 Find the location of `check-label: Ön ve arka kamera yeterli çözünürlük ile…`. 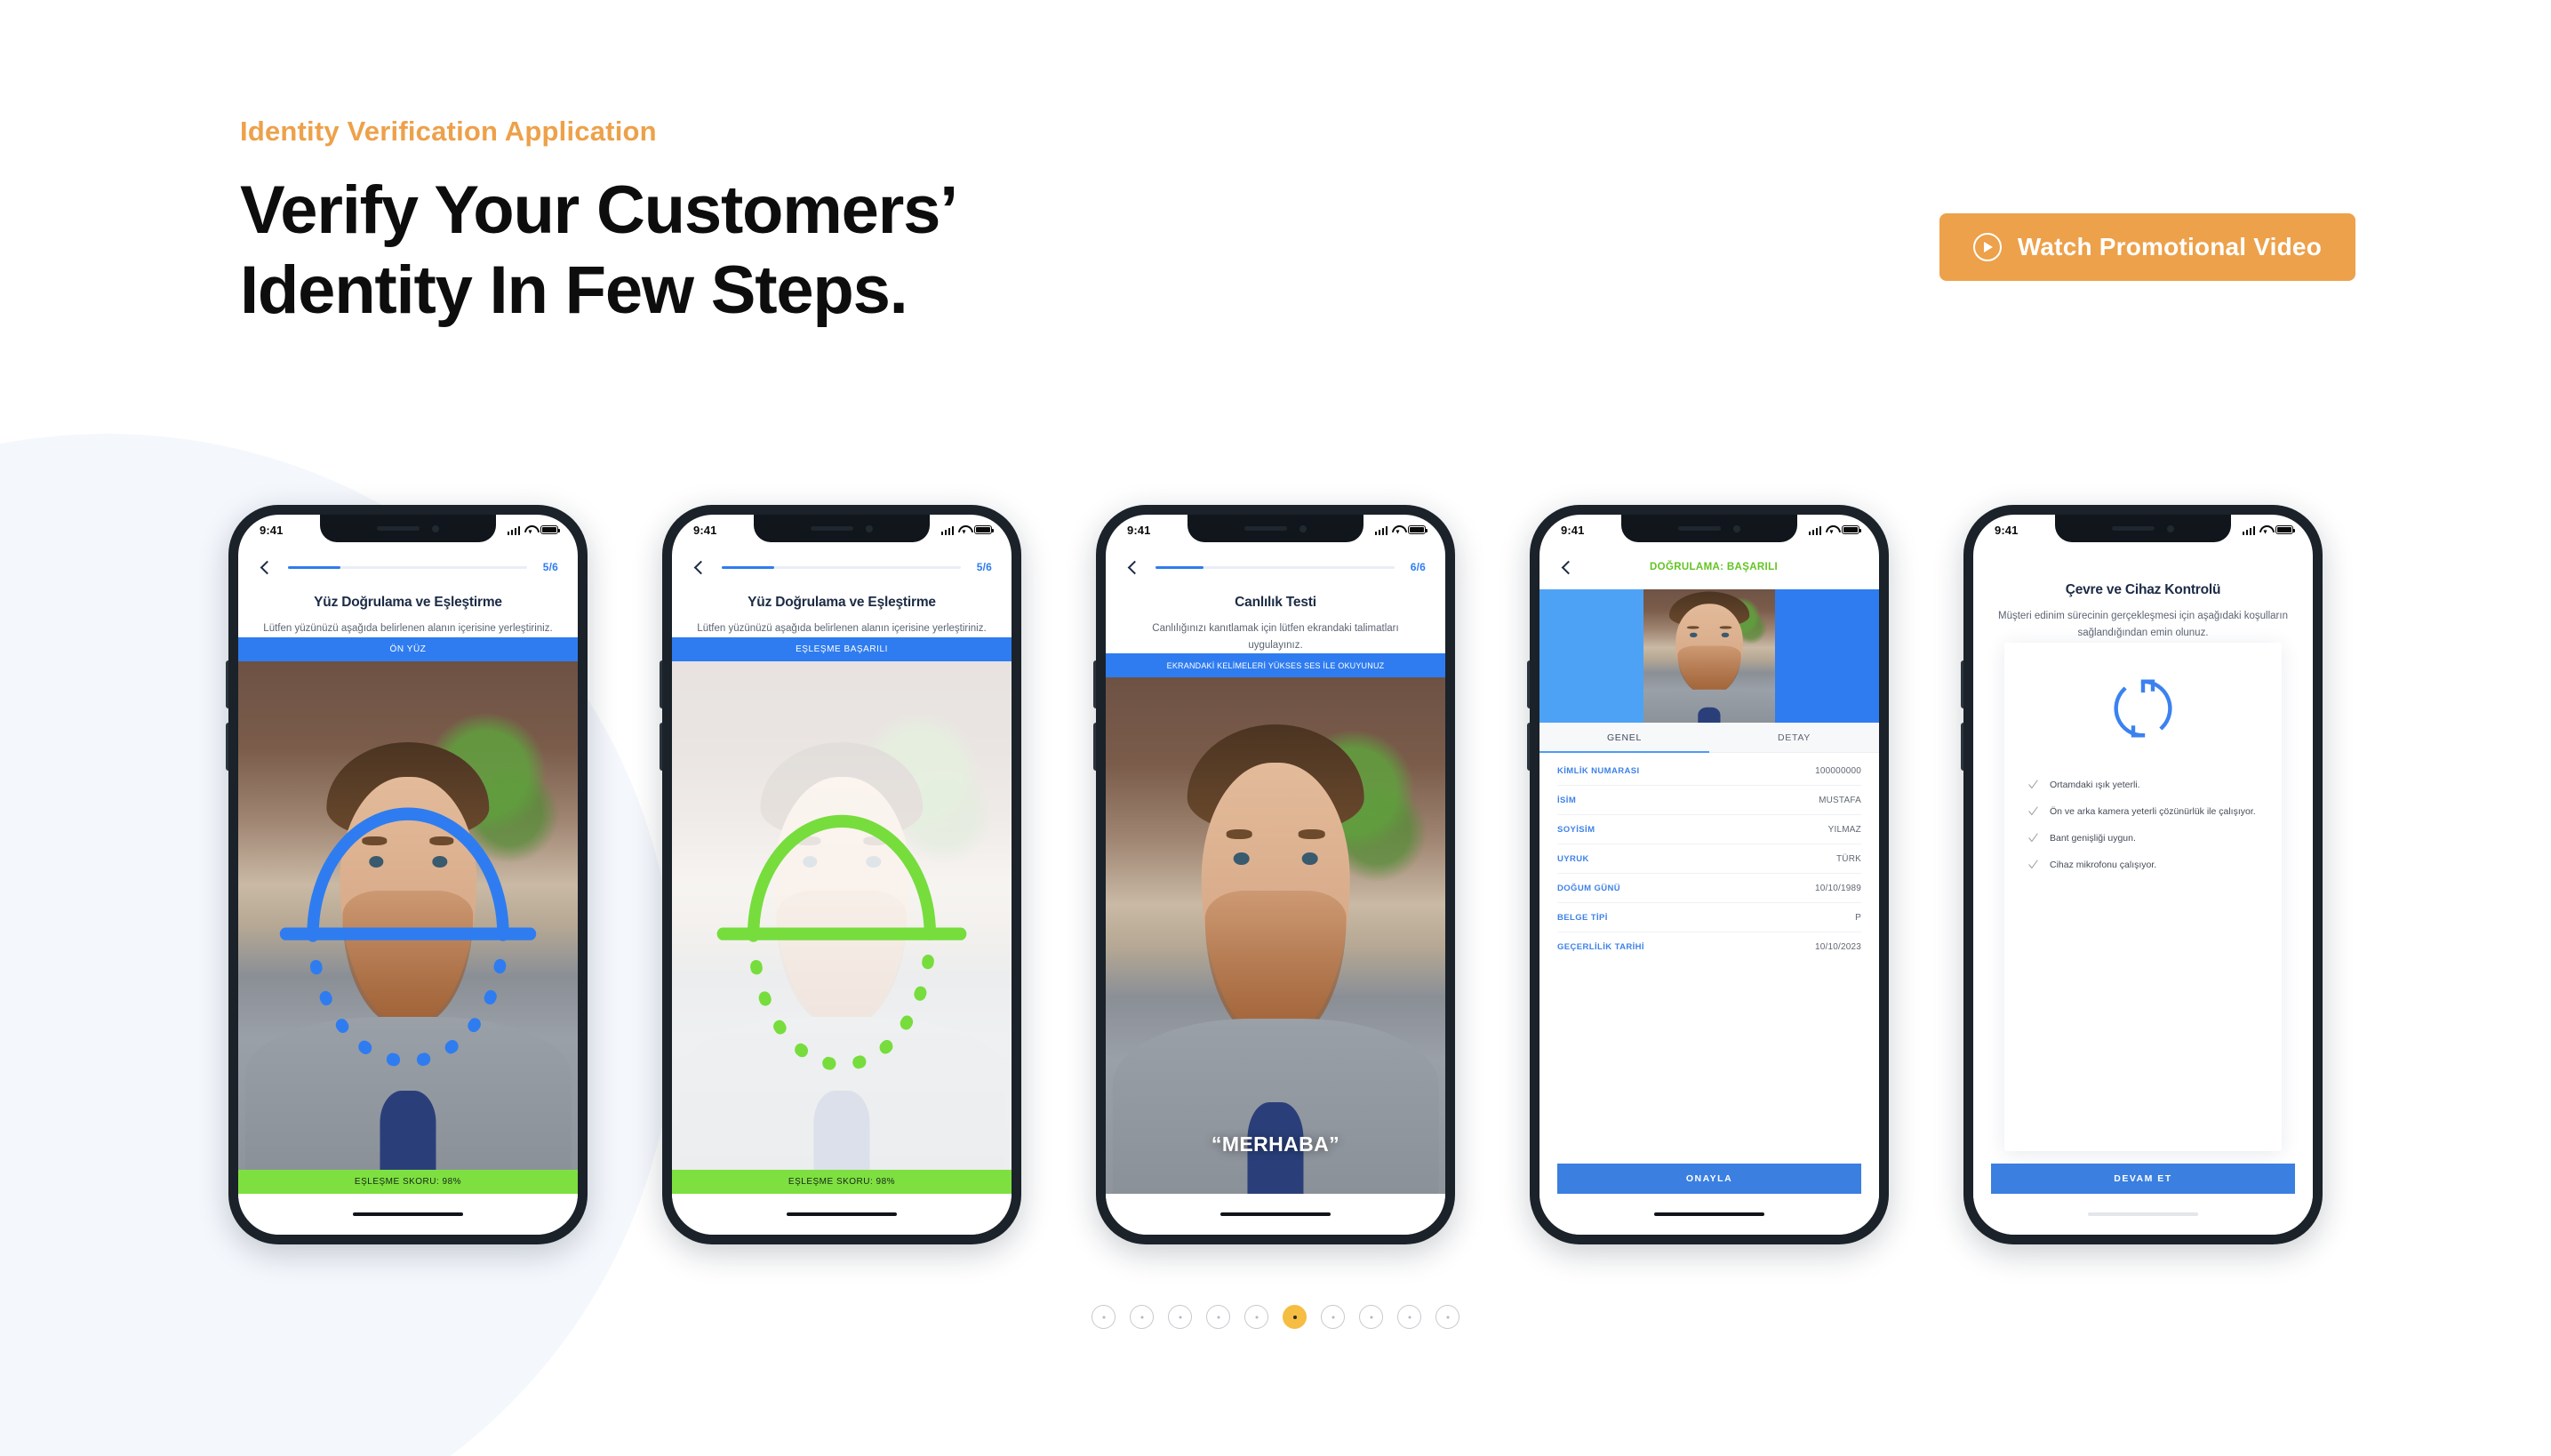

check-label: Ön ve arka kamera yeterli çözünürlük ile… is located at coordinates (2153, 812).